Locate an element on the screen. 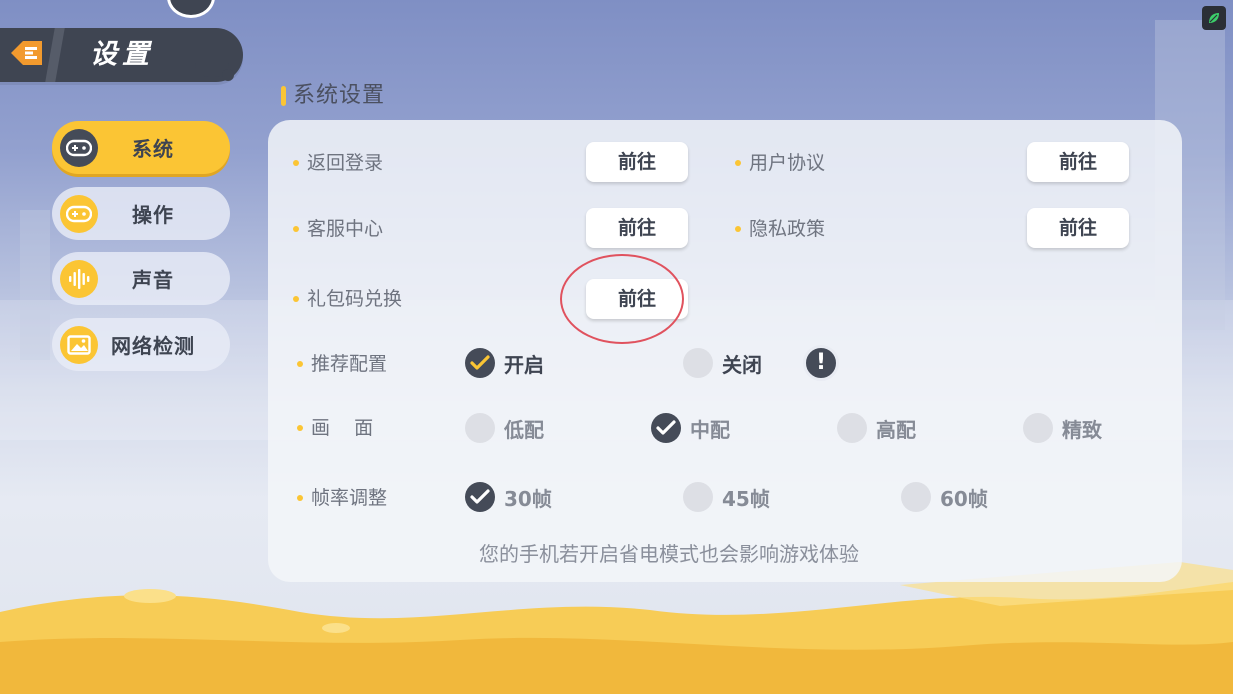 Image resolution: width=1233 pixels, height=694 pixels. power-saving-tip: 您的手机若开启省电模式也会影响游戏体验 is located at coordinates (669, 554).